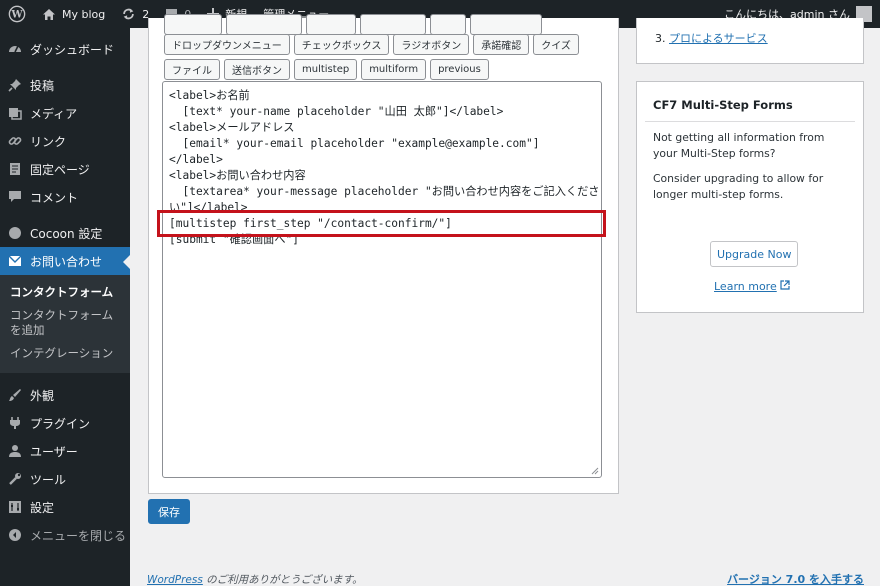 This screenshot has height=586, width=880. Describe the element at coordinates (795, 578) in the screenshot. I see `get-version-link: バージョン 7.0 を入手する` at that location.